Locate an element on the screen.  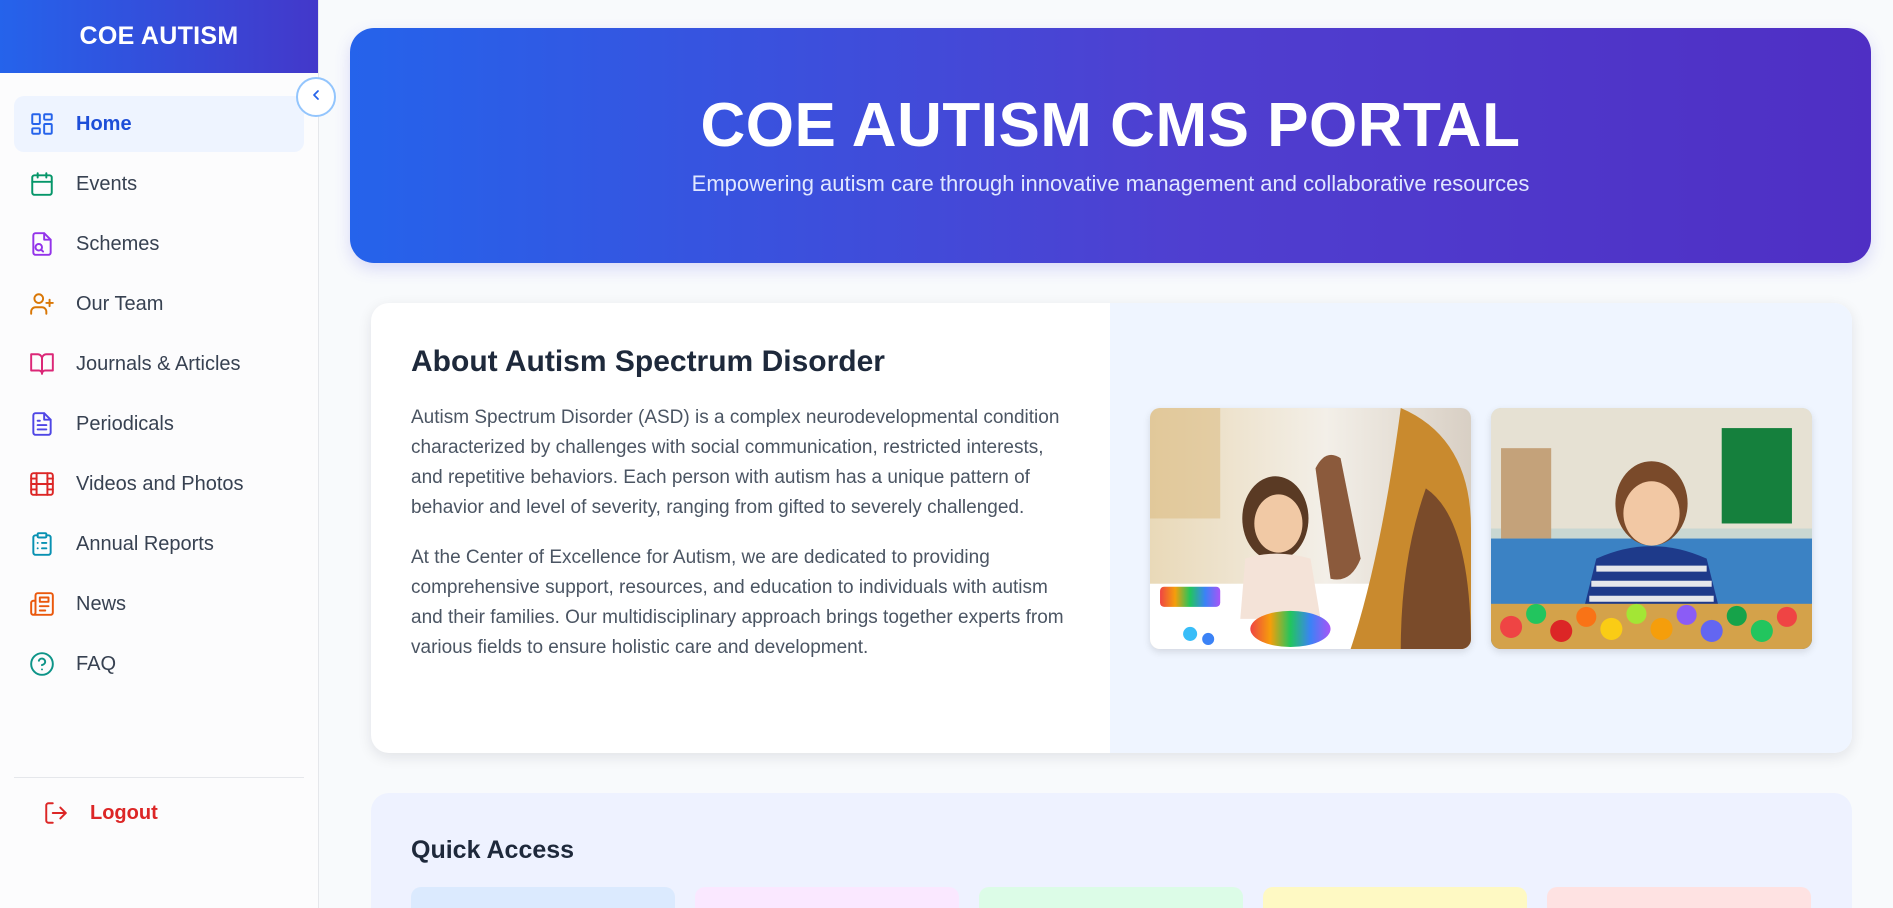
logout-button: Logout is located at coordinates (173, 813).